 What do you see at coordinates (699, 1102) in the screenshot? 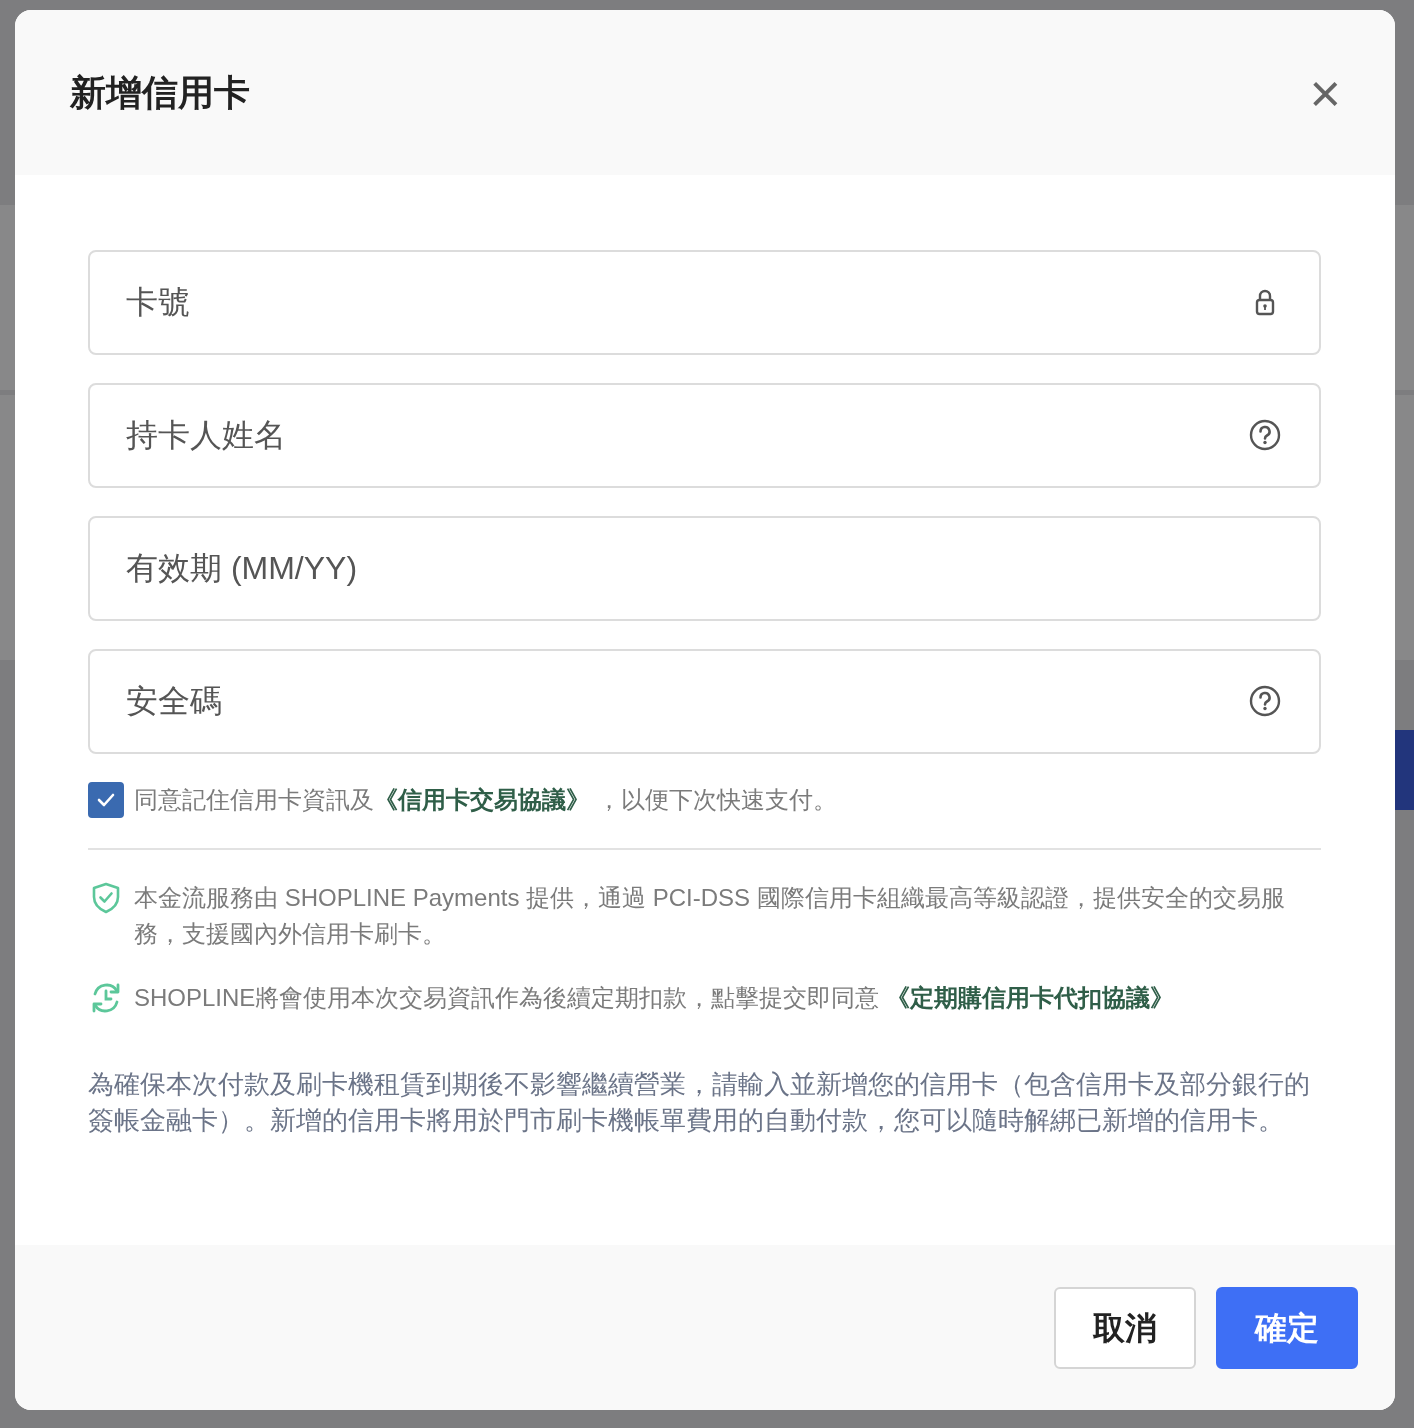
I see `description-text: 為確保本次付款及刷卡機租賃到期後不影響繼續營業，請輸入並新增您的信用卡（包含信用卡及部分銀行的簽帳金融卡）。新增的信用卡將用於門市刷卡機帳單費用的自動付款，您可以隨時解綁已新增的信用卡。` at bounding box center [699, 1102].